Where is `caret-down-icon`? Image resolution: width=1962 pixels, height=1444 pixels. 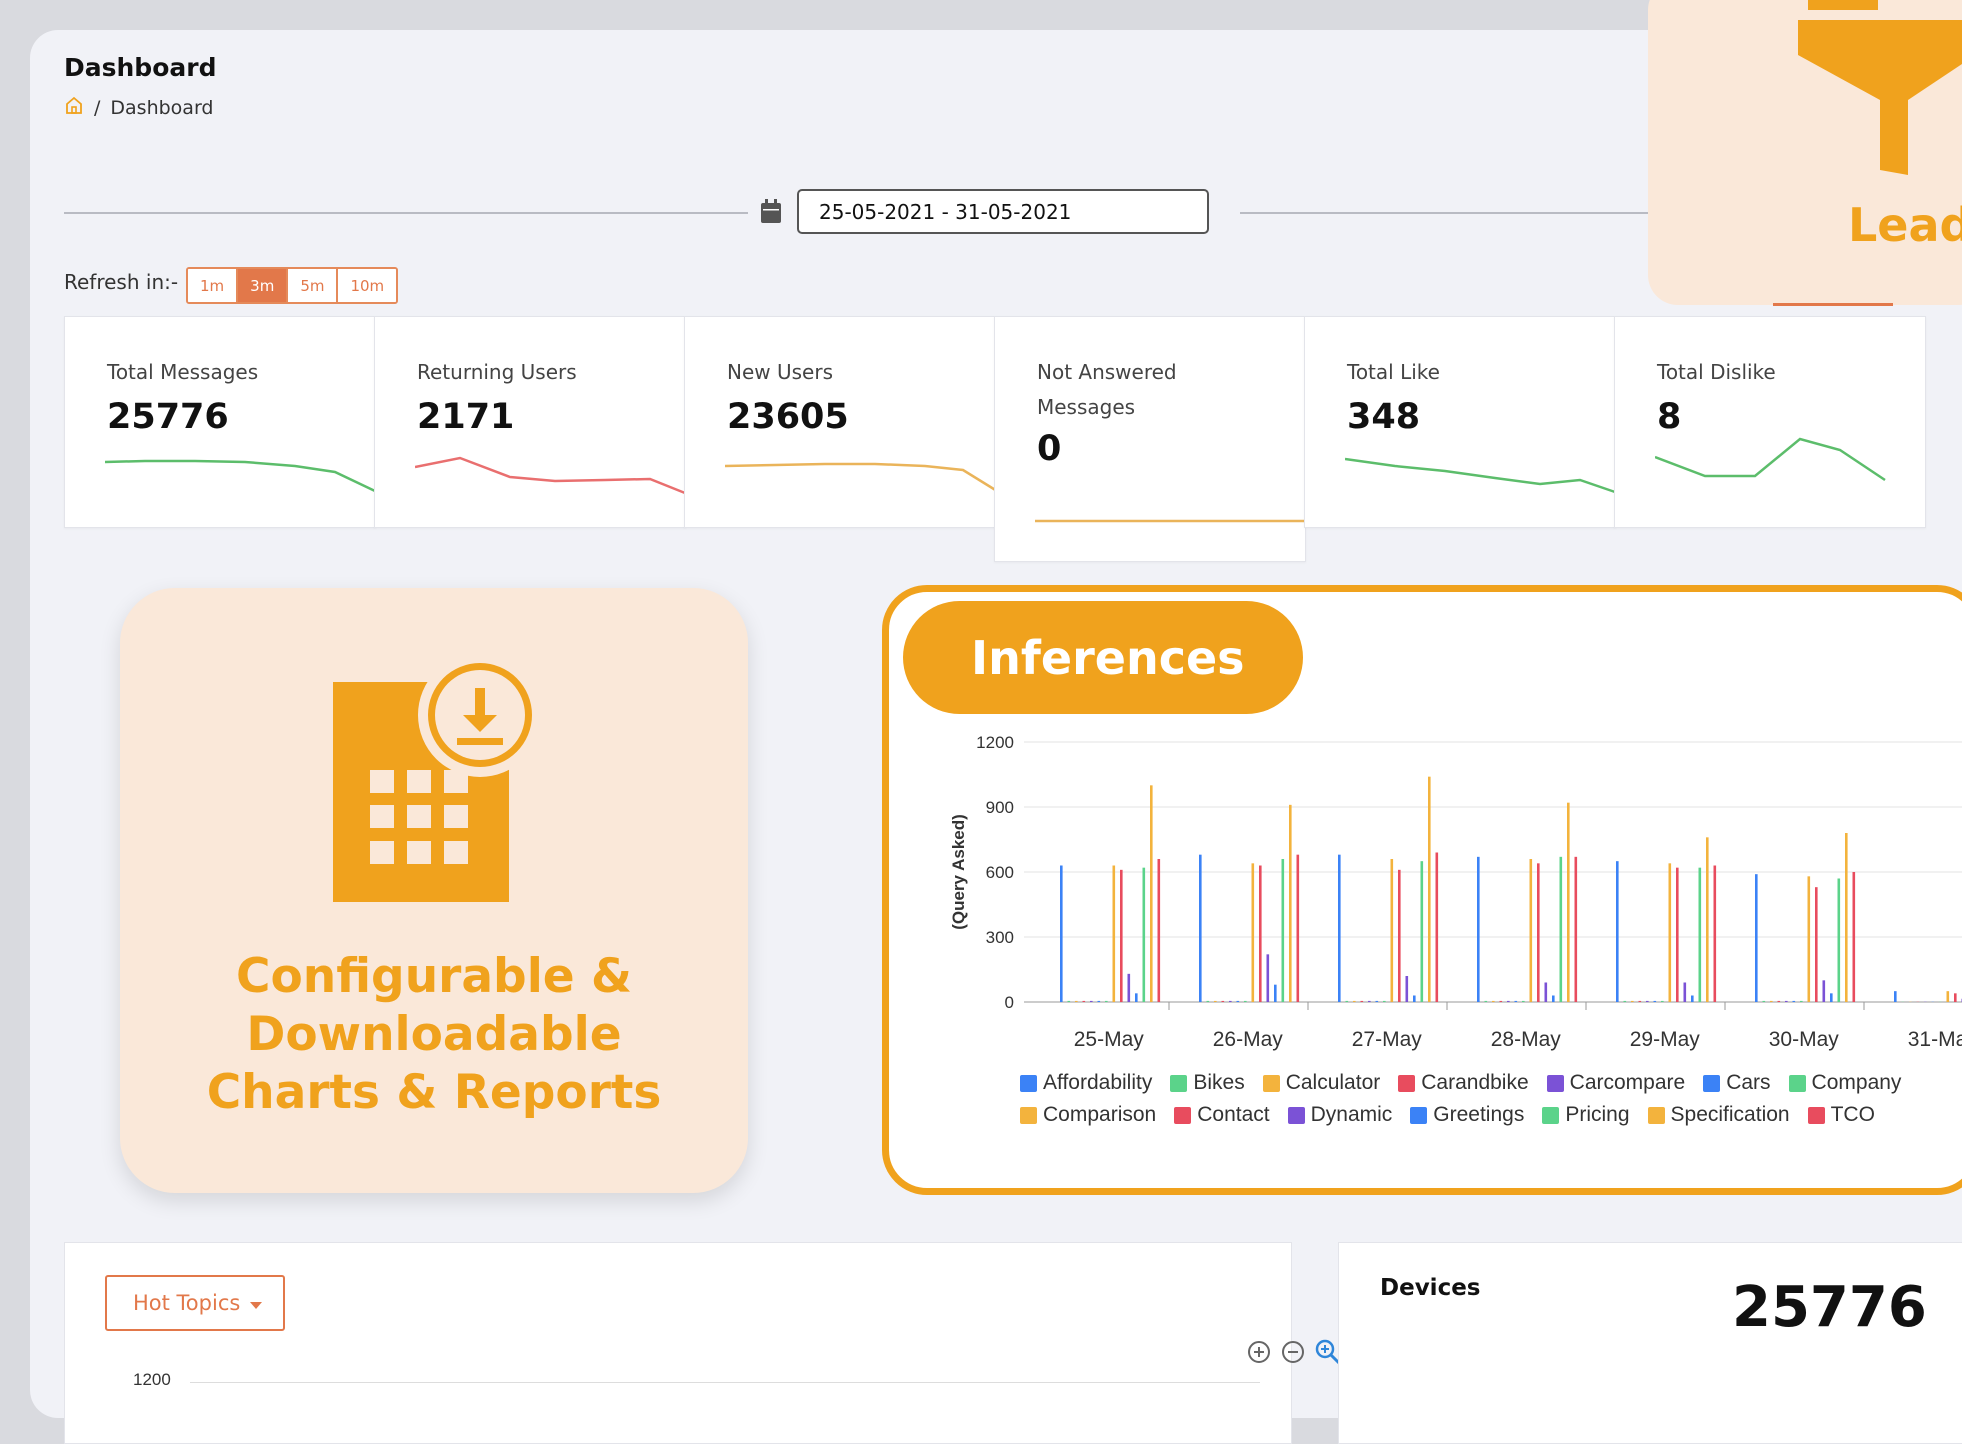 caret-down-icon is located at coordinates (256, 1303).